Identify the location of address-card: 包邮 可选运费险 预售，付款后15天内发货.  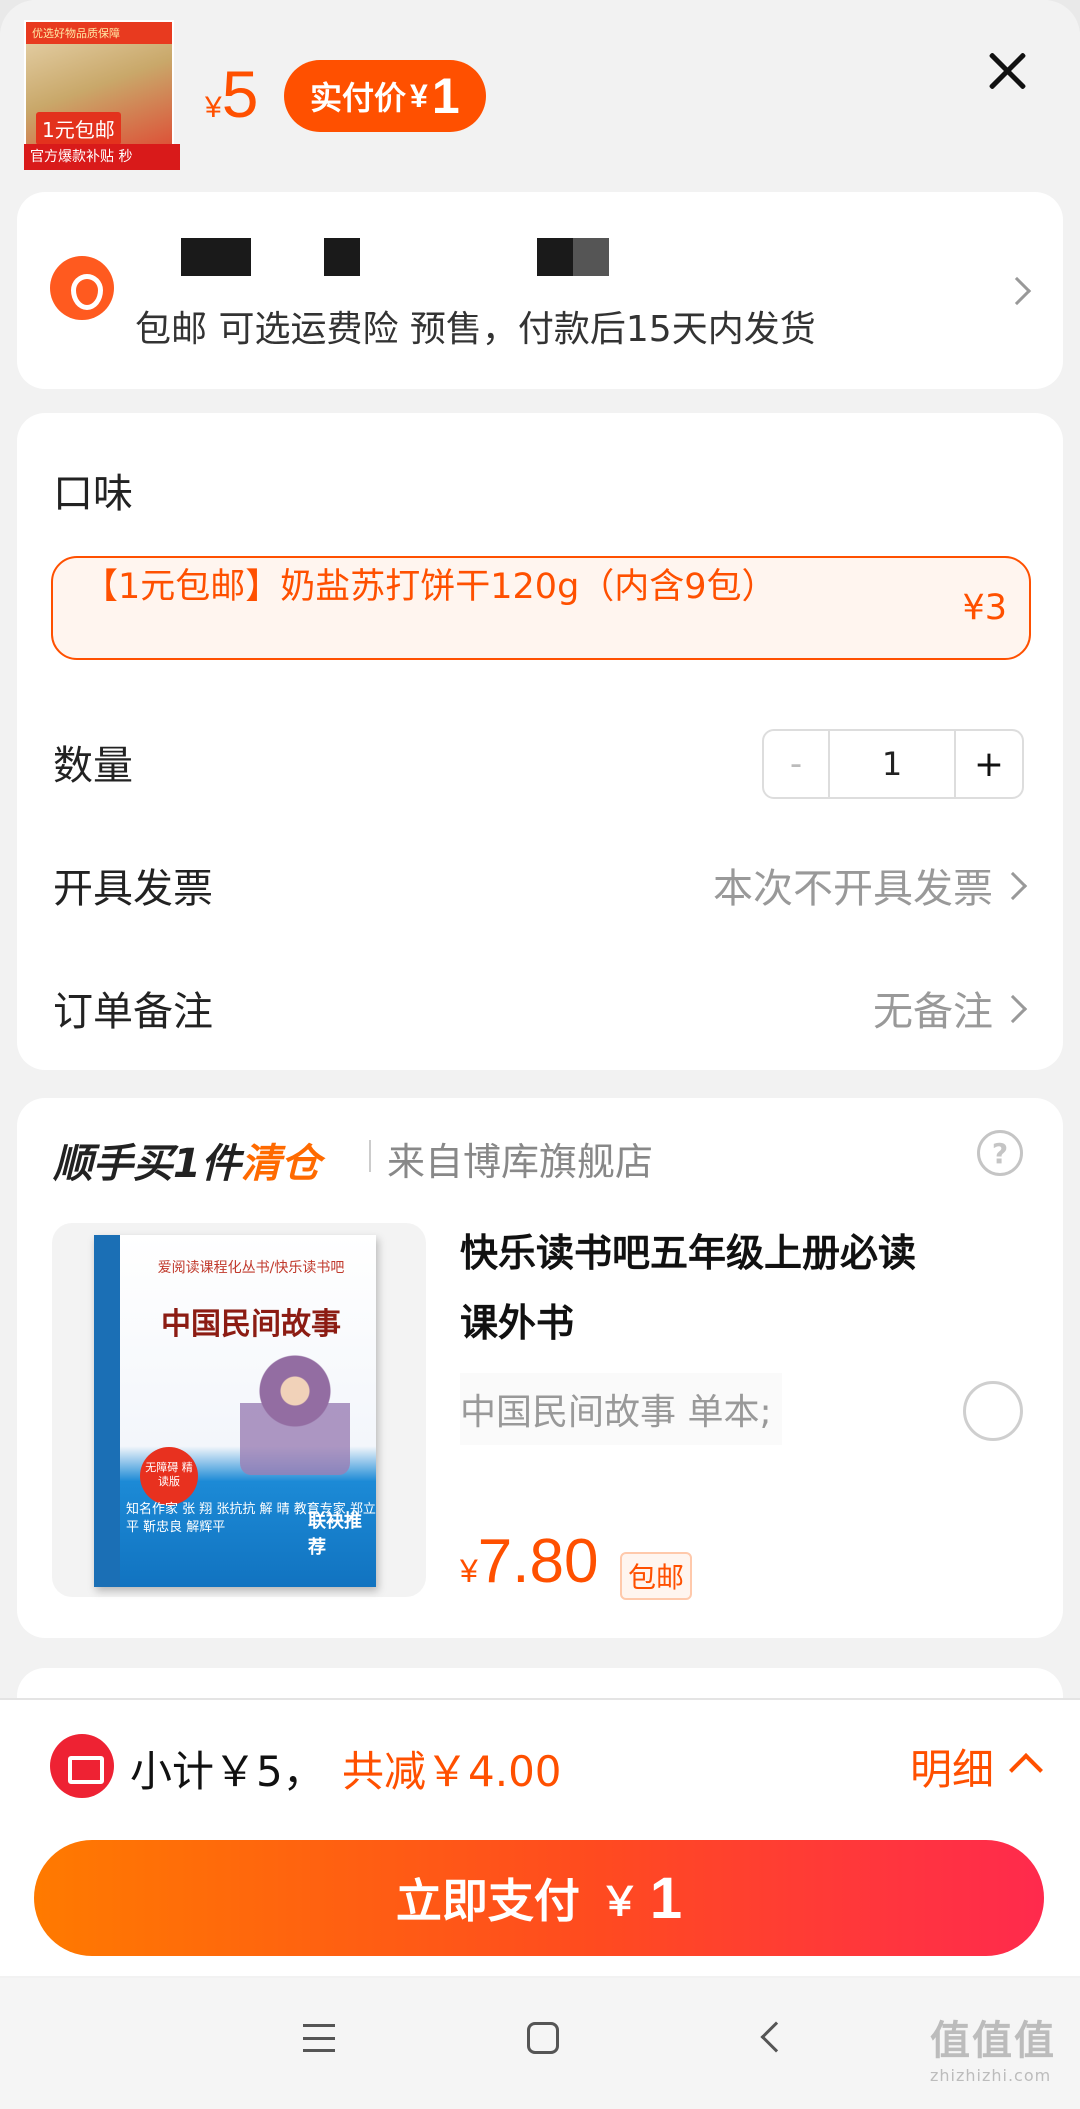
(540, 290).